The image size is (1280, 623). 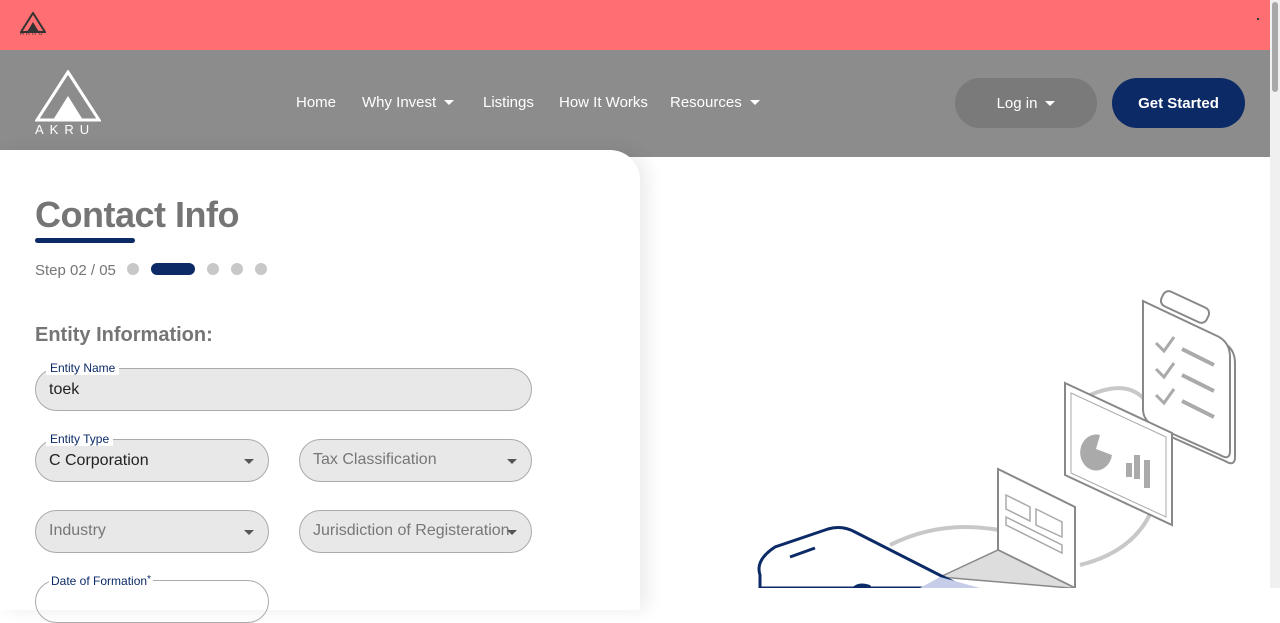 I want to click on jurisdiction-select: Jurisdiction of Registeration, so click(x=415, y=531).